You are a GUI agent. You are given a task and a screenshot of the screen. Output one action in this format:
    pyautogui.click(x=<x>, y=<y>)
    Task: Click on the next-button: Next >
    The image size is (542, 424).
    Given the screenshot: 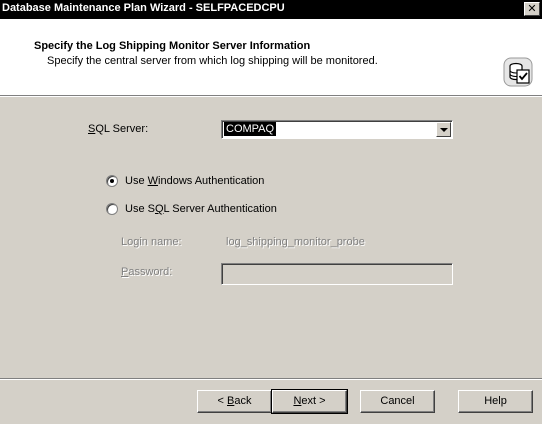 What is the action you would take?
    pyautogui.click(x=309, y=401)
    